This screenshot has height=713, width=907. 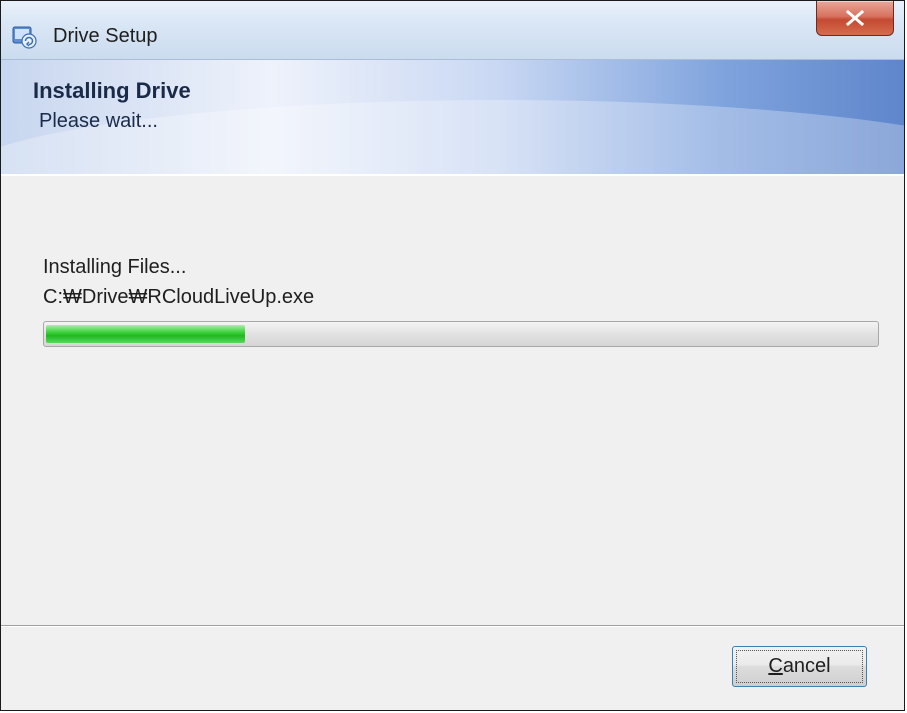 I want to click on title-bar: Drive Setup, so click(x=452, y=30).